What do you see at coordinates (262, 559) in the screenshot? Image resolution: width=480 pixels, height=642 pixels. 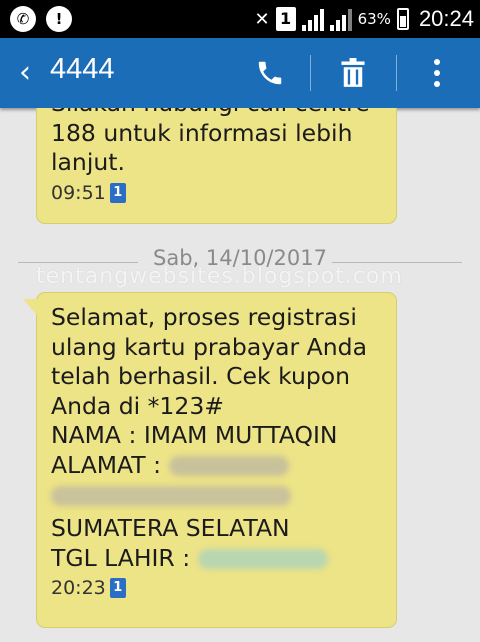 I see `redacted-birthdate` at bounding box center [262, 559].